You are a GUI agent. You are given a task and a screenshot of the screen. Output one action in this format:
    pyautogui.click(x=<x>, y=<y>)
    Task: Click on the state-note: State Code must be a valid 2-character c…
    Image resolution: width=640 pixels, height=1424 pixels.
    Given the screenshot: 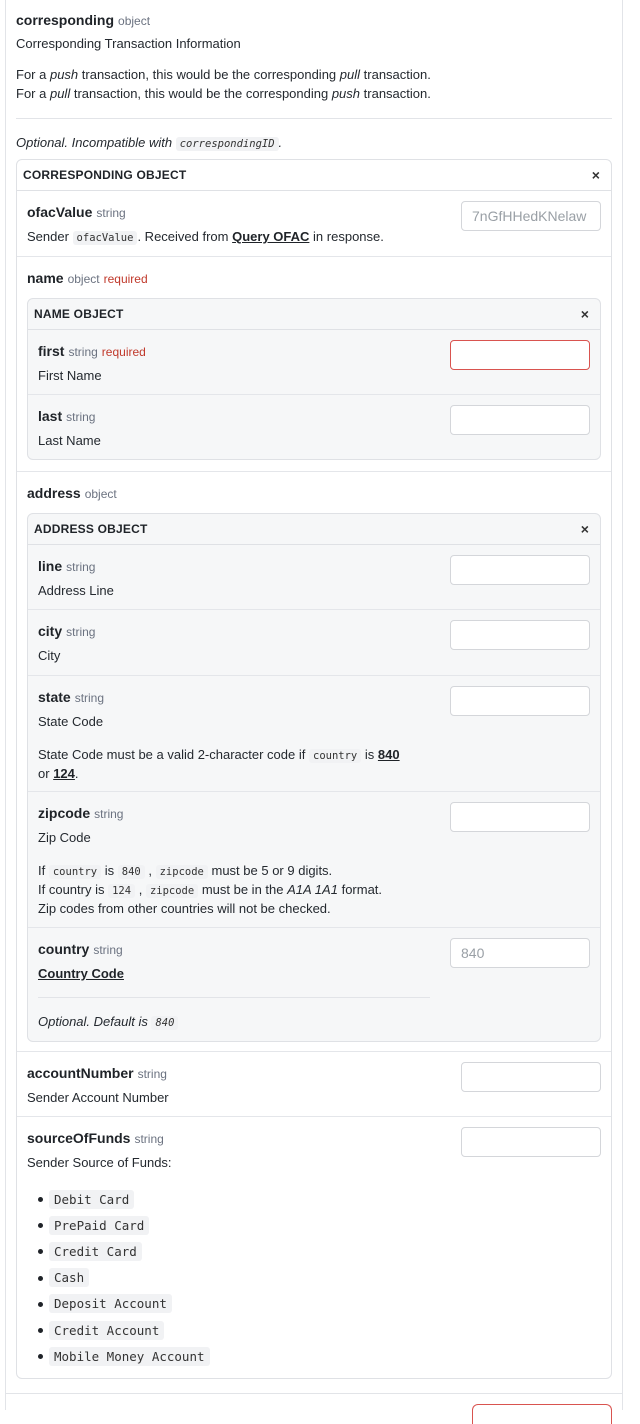 What is the action you would take?
    pyautogui.click(x=219, y=764)
    